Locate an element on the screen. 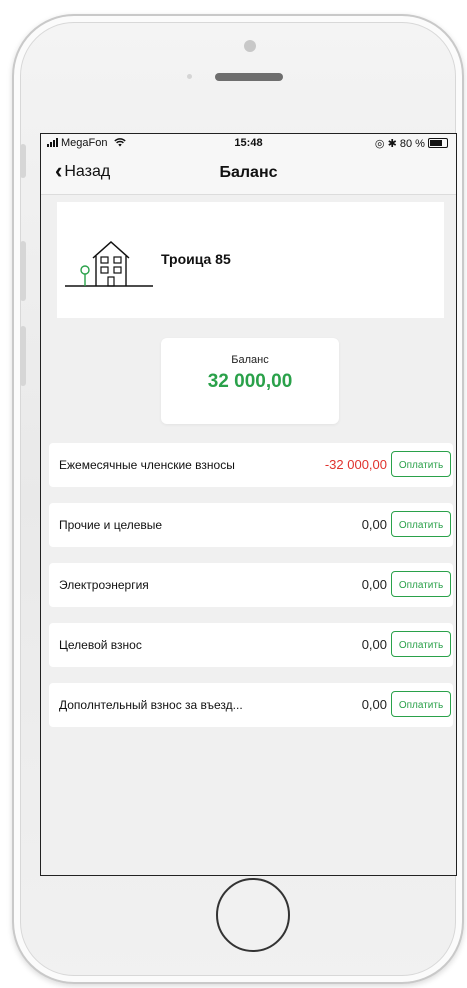  row-label: Ежемесячные членские взносы is located at coordinates (147, 465).